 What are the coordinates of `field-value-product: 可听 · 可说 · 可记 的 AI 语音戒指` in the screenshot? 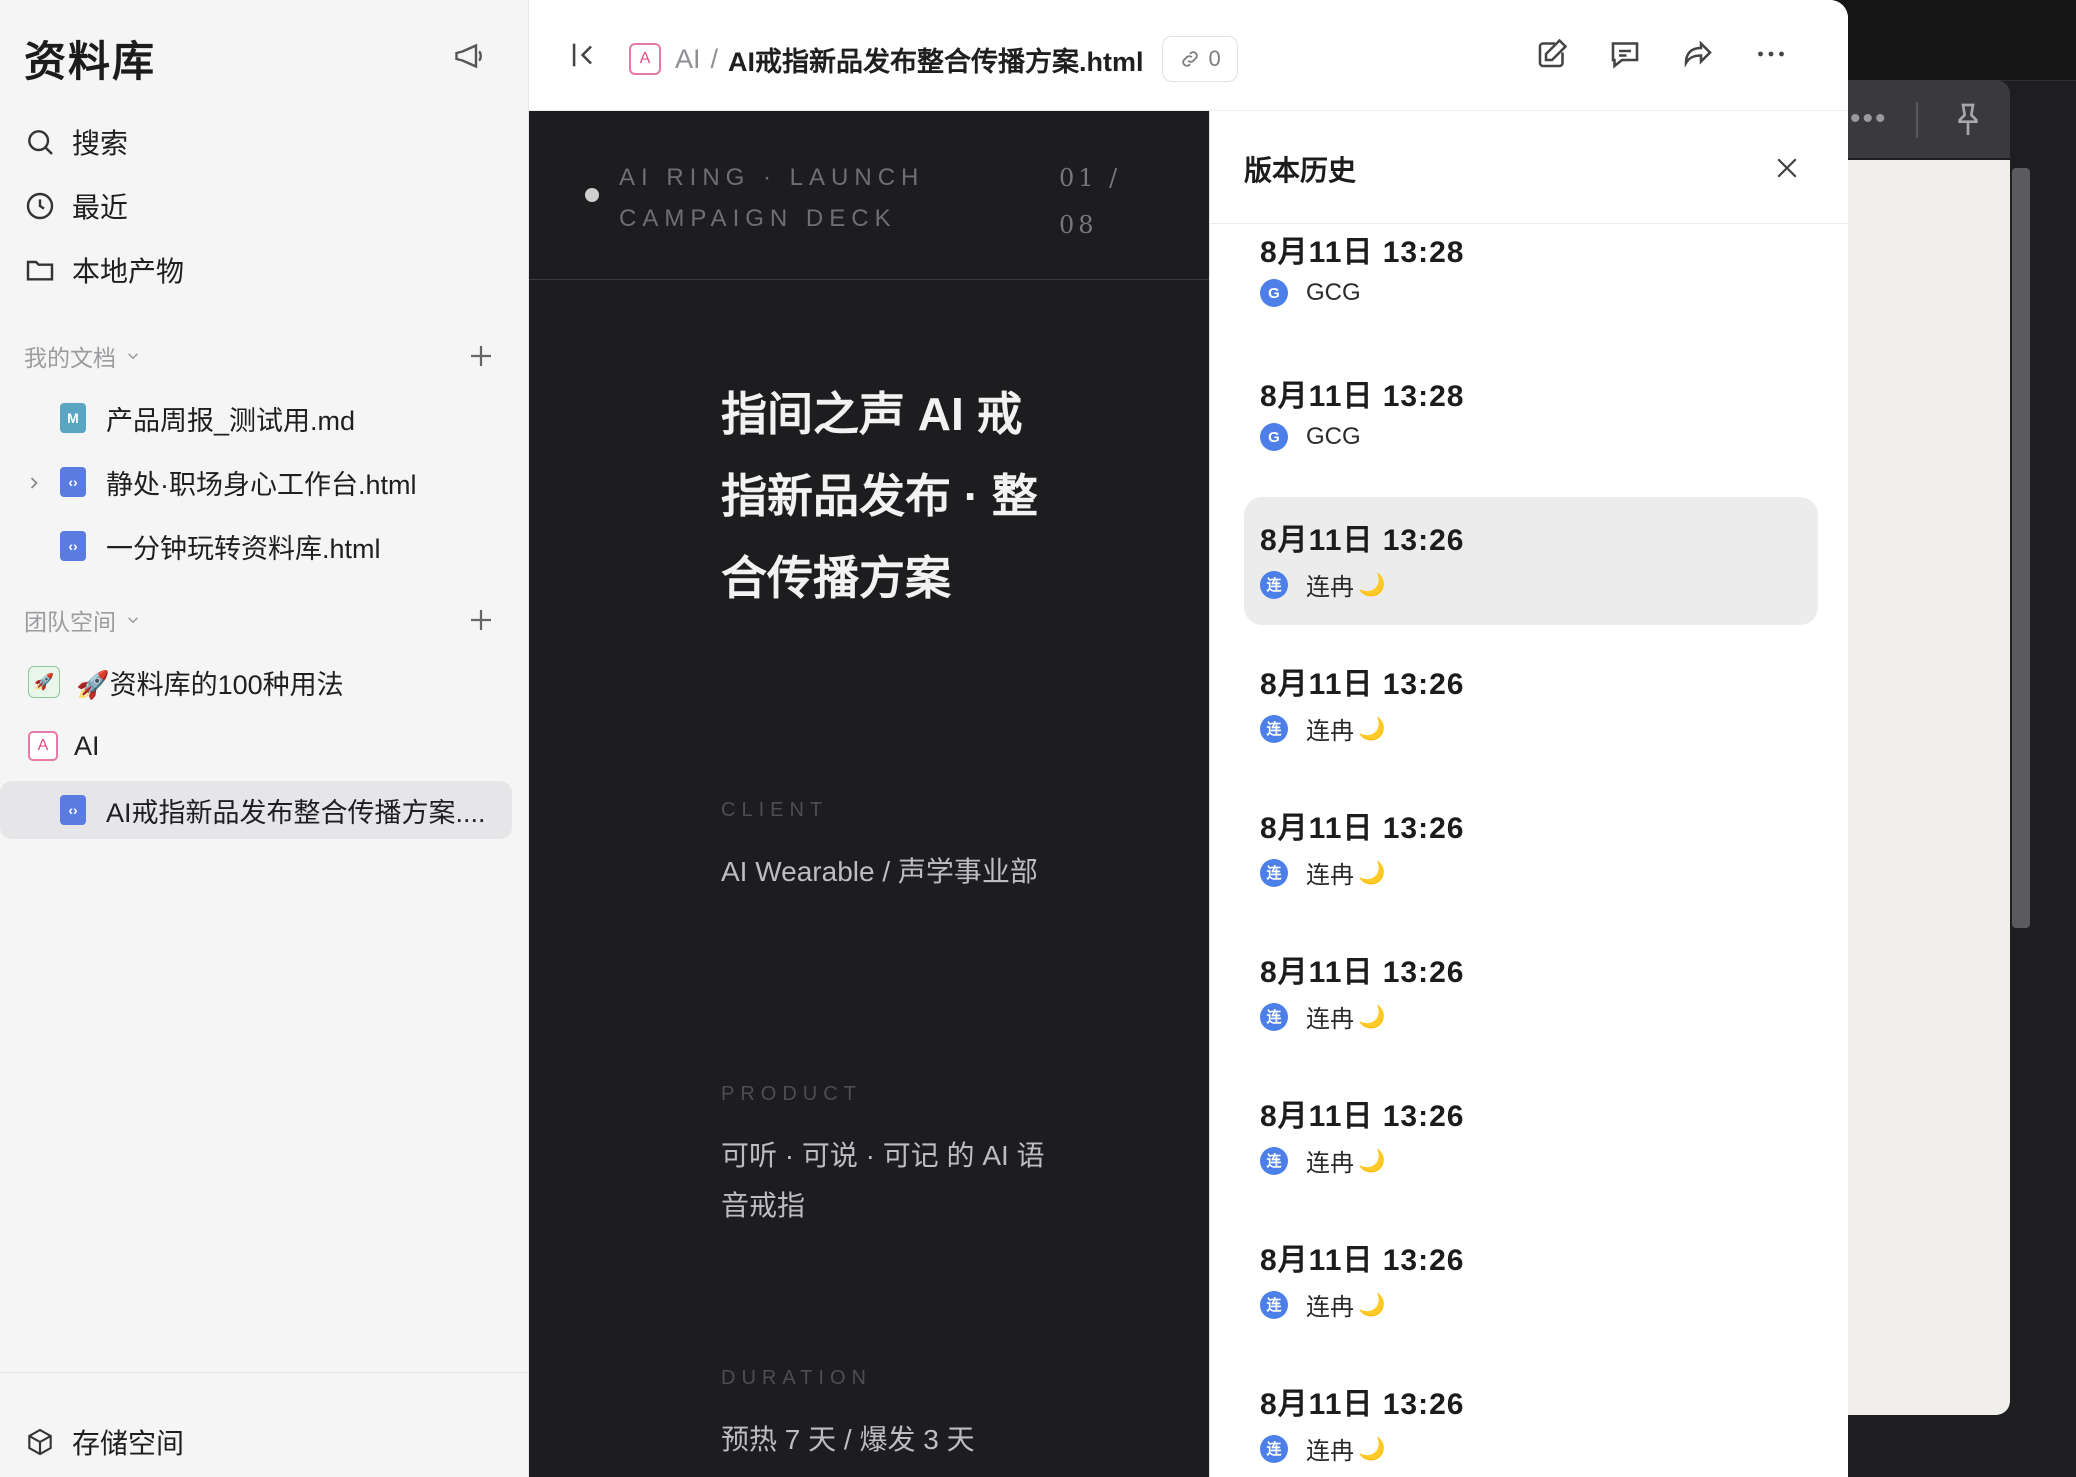 It's located at (883, 1180).